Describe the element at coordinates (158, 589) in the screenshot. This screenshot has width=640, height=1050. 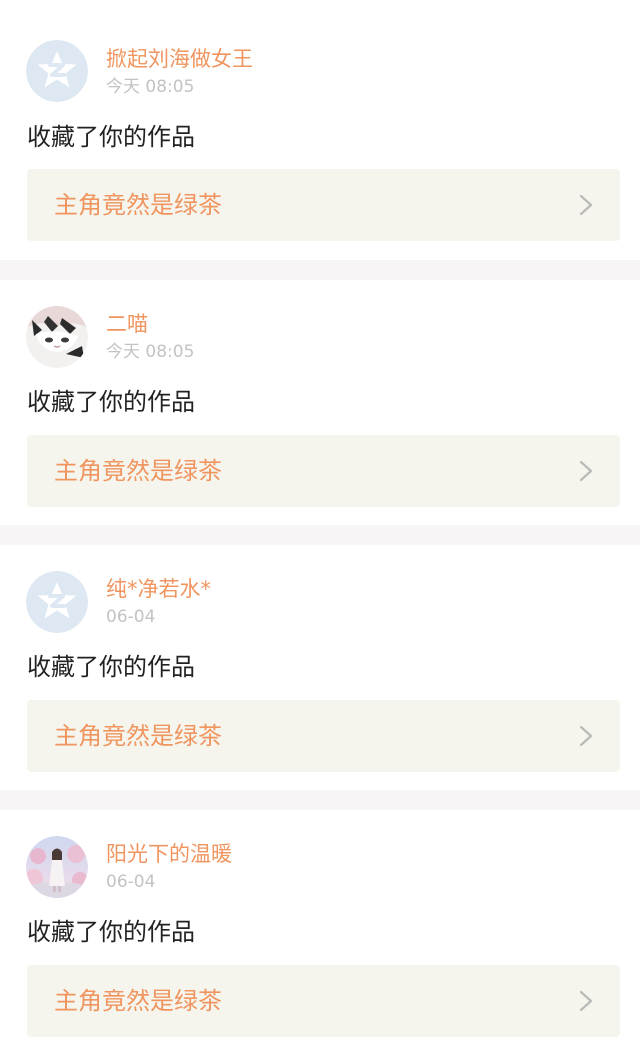
I see `username: 纯*净若水*` at that location.